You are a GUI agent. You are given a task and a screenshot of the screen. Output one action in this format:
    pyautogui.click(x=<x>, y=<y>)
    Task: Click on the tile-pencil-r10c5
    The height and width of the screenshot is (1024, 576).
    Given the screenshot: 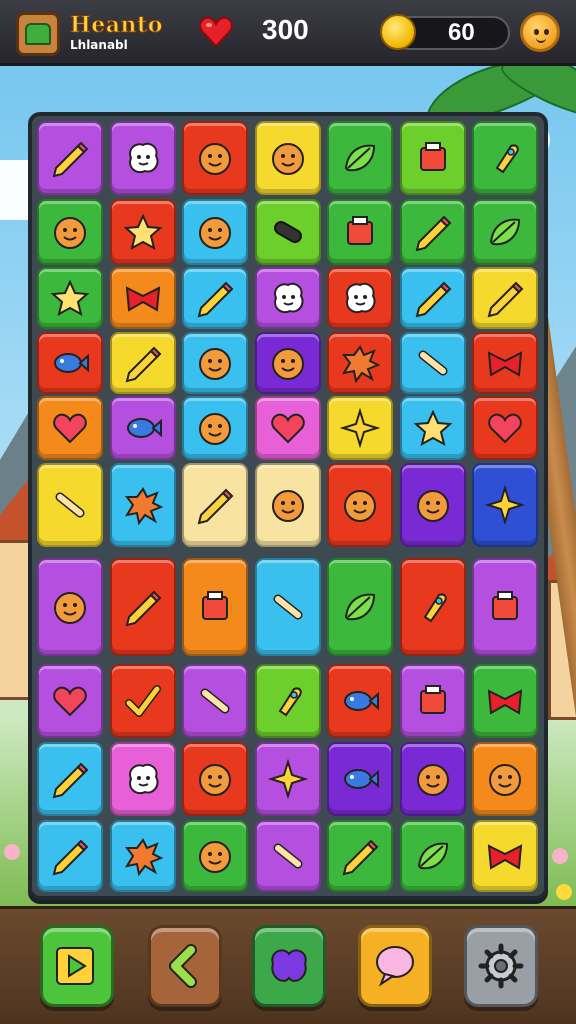 What is the action you would take?
    pyautogui.click(x=360, y=856)
    